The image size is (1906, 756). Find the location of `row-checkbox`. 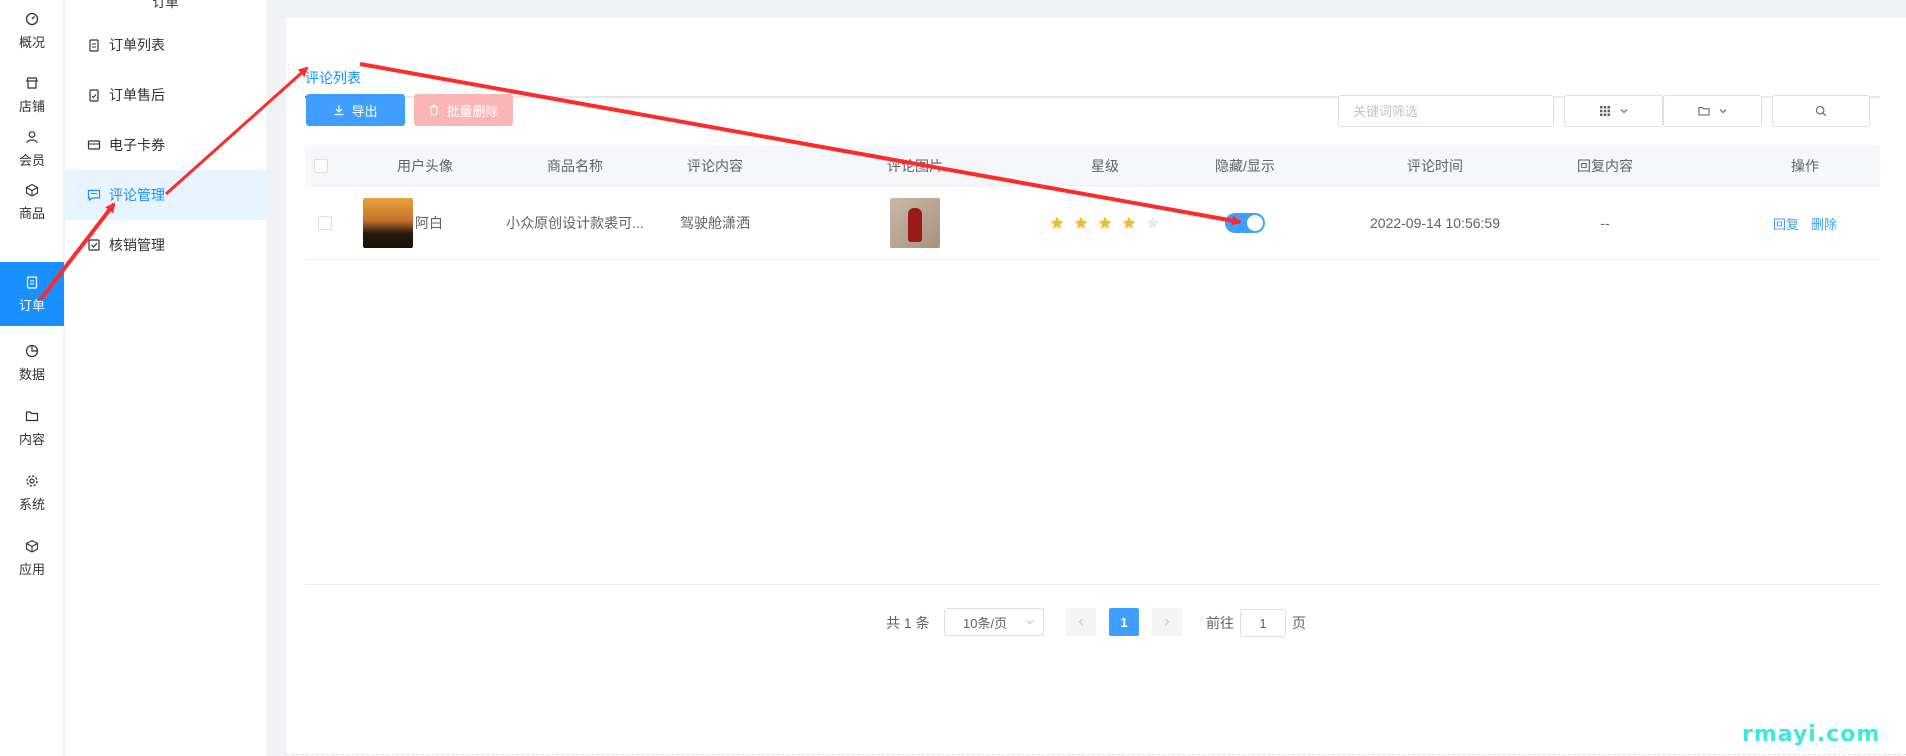

row-checkbox is located at coordinates (325, 223).